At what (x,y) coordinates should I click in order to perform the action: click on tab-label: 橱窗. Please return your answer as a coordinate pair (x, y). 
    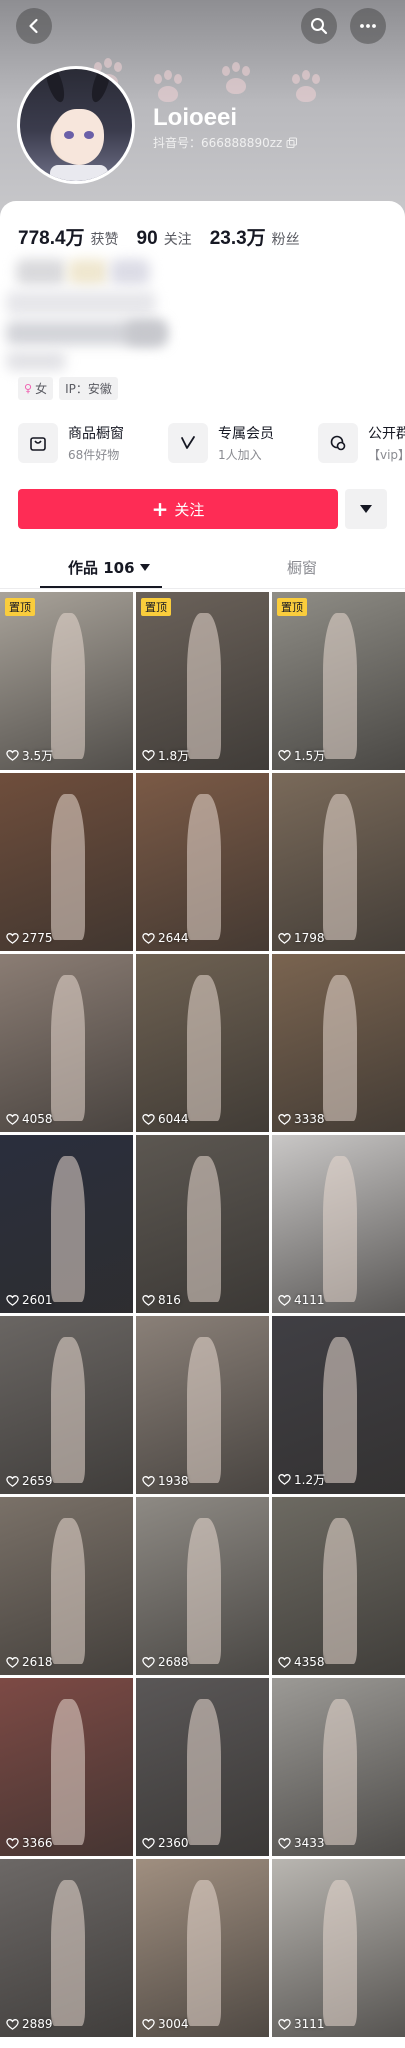
    Looking at the image, I should click on (302, 568).